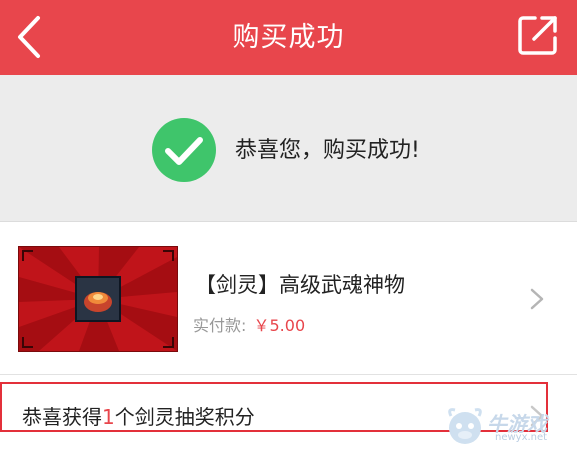 The height and width of the screenshot is (457, 577). I want to click on reward-text: 恭喜获得1个剑灵抽奖积分, so click(138, 415).